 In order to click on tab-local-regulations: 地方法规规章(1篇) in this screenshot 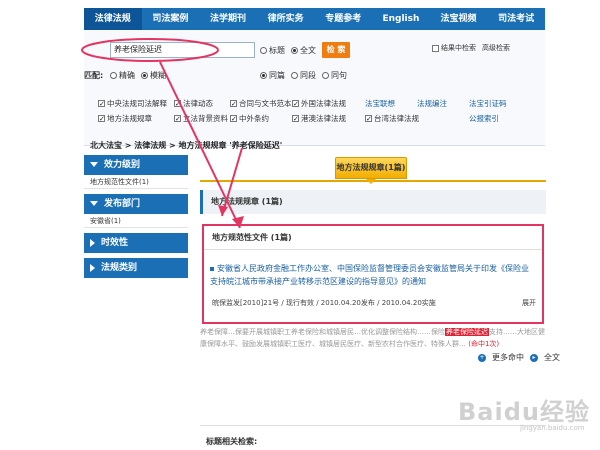, I will do `click(371, 168)`.